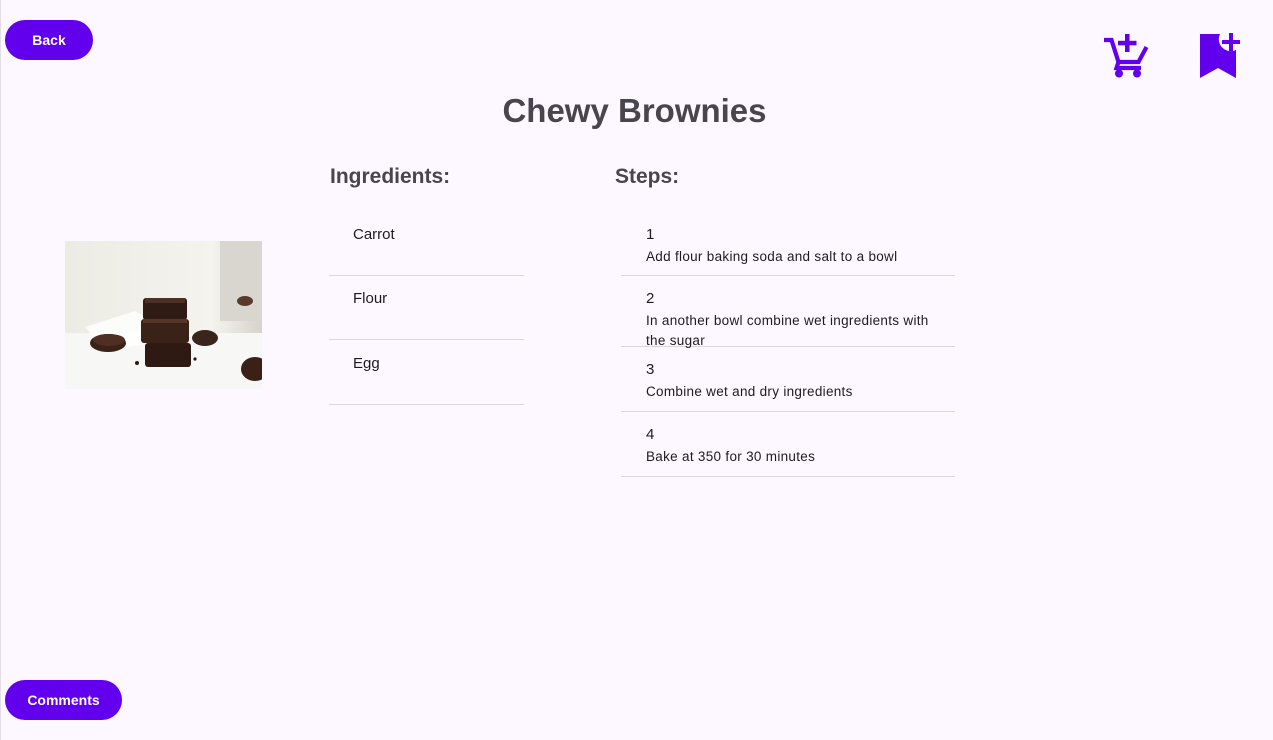 This screenshot has height=740, width=1273. What do you see at coordinates (426, 373) in the screenshot?
I see `ingredient-item: Egg` at bounding box center [426, 373].